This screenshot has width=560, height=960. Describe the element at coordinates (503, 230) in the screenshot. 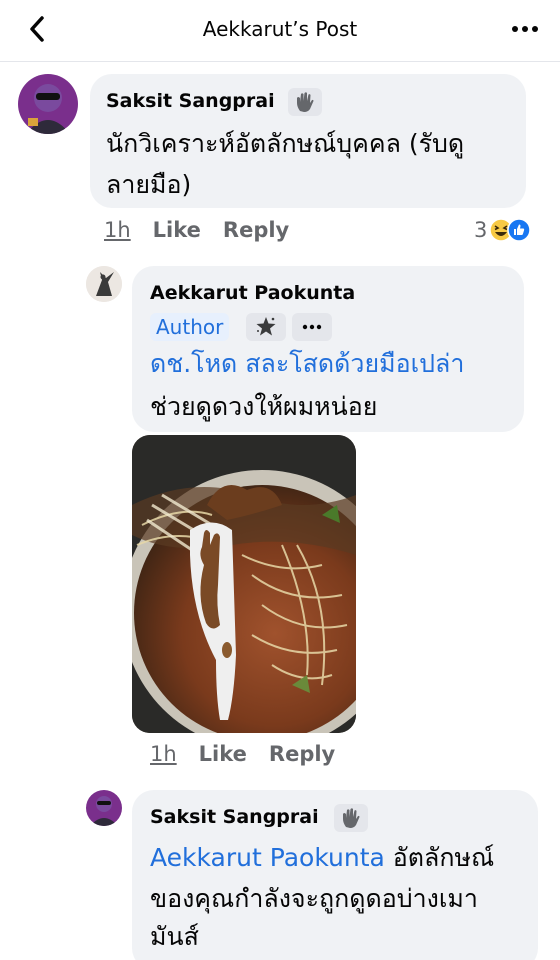

I see `reaction-summary: 3` at that location.